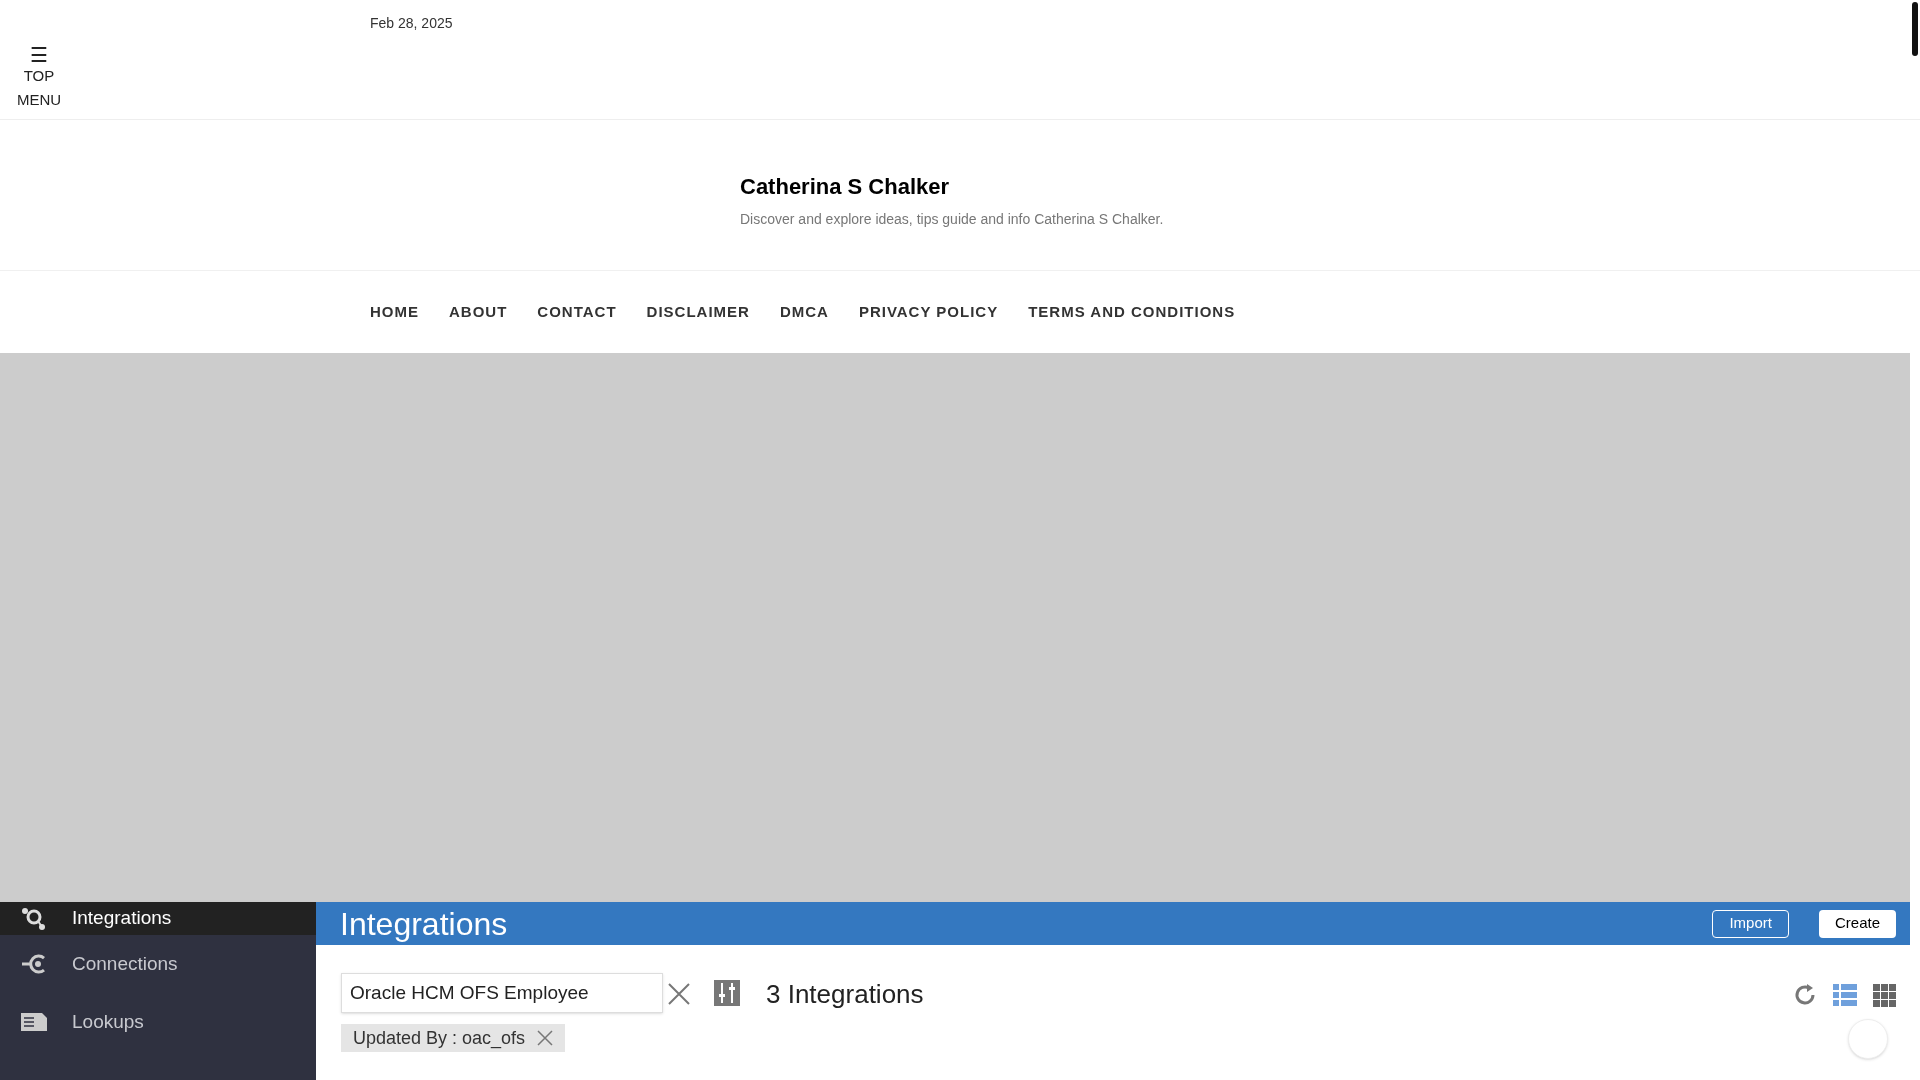  What do you see at coordinates (158, 964) in the screenshot?
I see `sidebar-item: Connections` at bounding box center [158, 964].